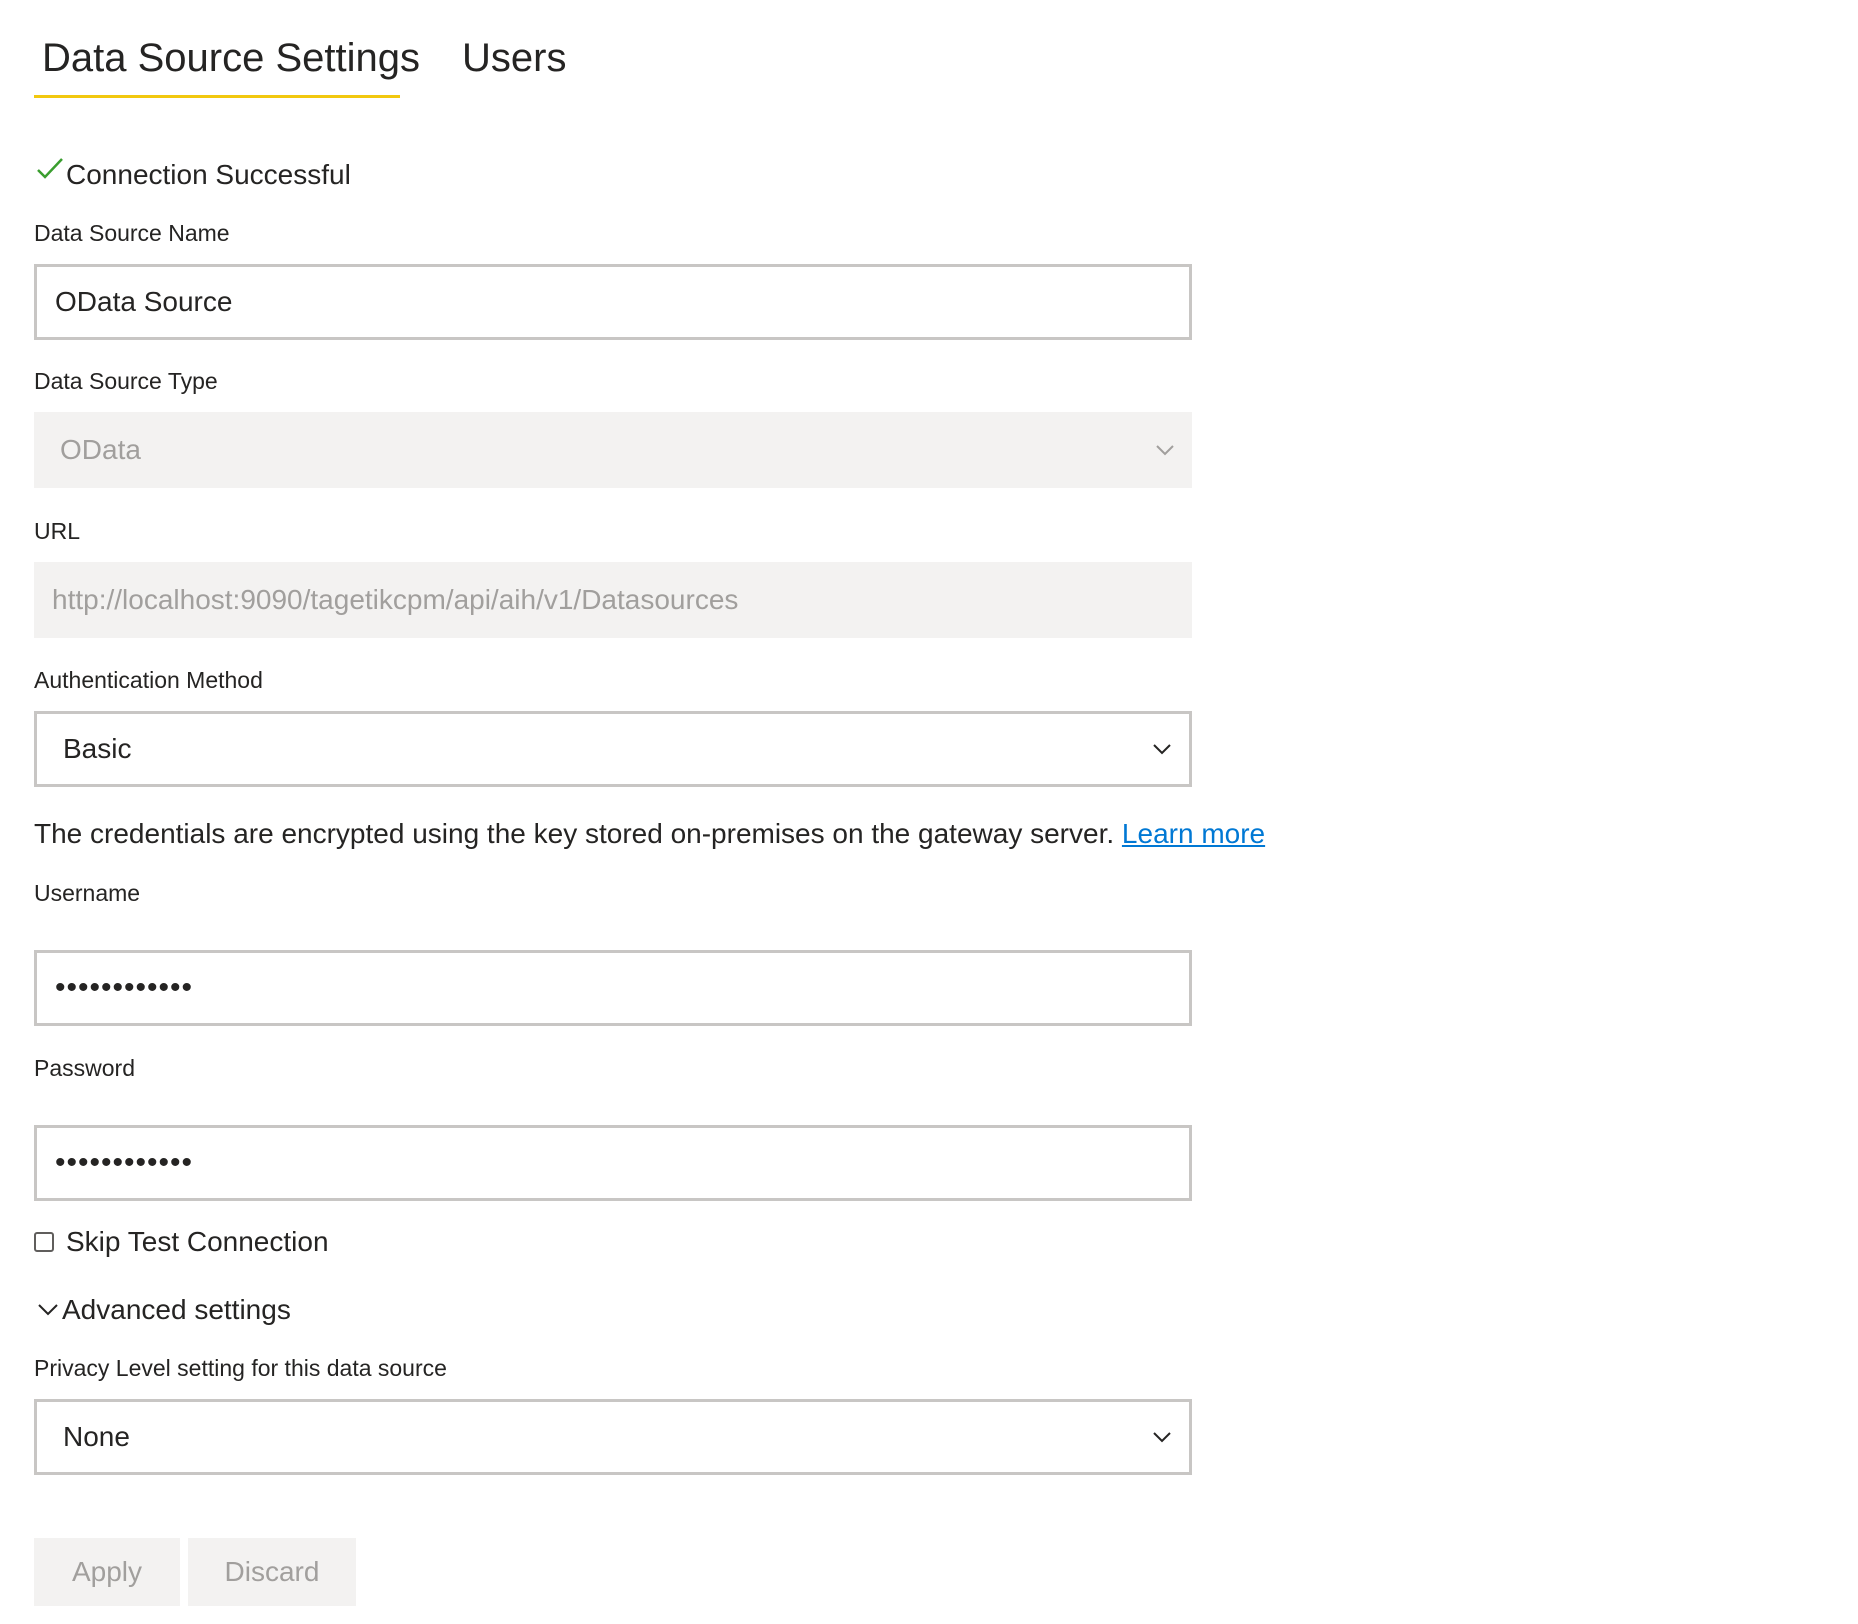 The width and height of the screenshot is (1858, 1624). Describe the element at coordinates (100, 449) in the screenshot. I see `data-source-type-value: OData` at that location.